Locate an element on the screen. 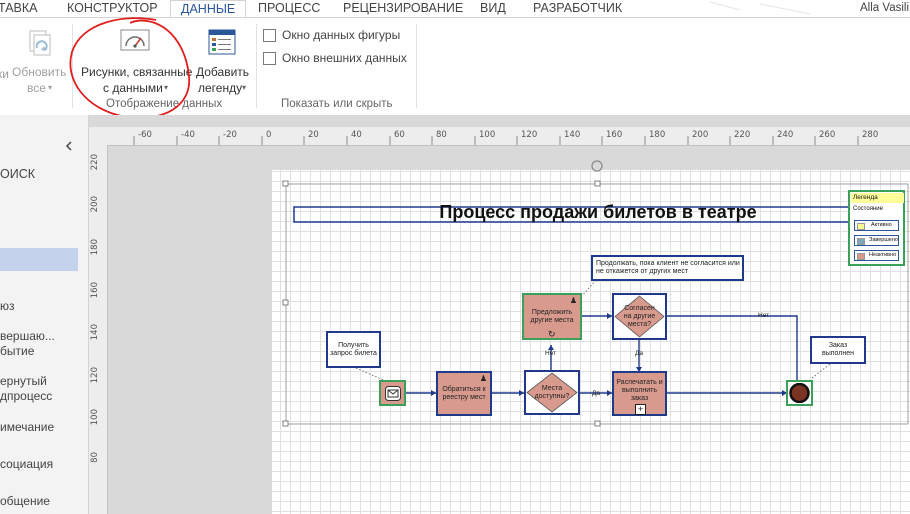  legend-active-row: Активно is located at coordinates (876, 225).